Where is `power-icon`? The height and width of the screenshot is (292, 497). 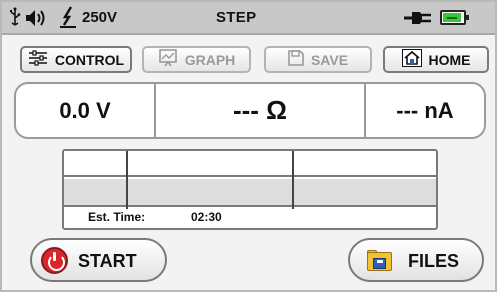
power-icon is located at coordinates (54, 260).